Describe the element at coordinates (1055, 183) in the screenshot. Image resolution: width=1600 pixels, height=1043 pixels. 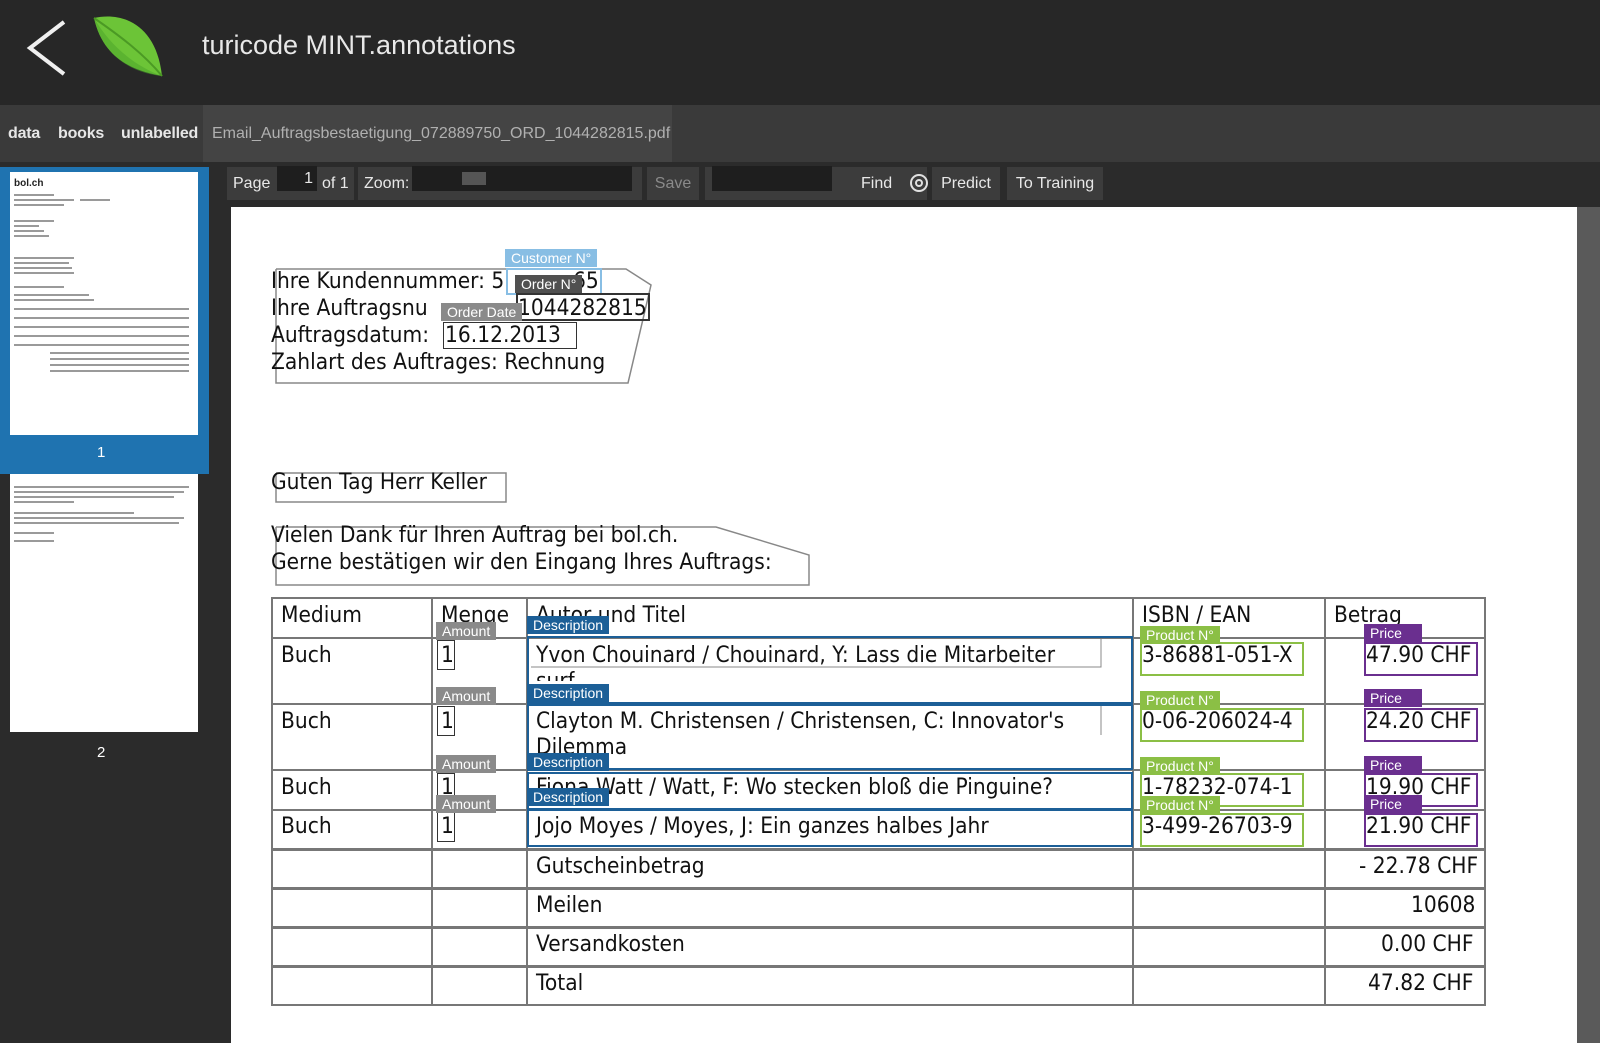
I see `to-training-button: To Training` at that location.